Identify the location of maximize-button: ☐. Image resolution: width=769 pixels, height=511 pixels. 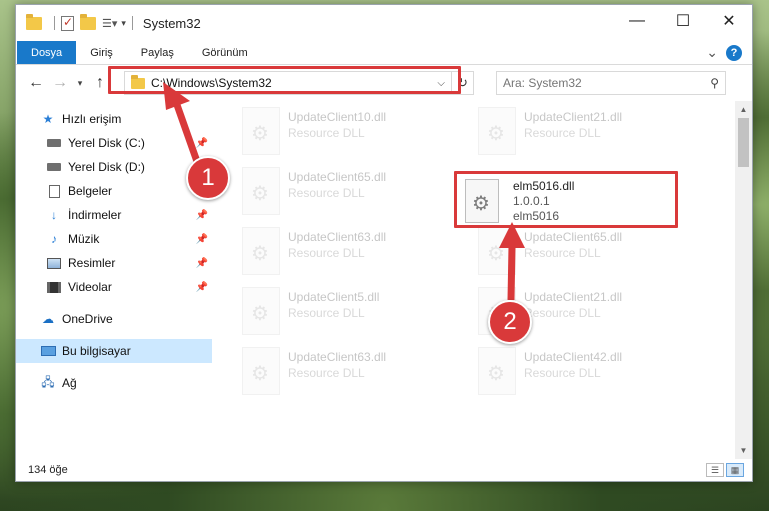
(683, 21).